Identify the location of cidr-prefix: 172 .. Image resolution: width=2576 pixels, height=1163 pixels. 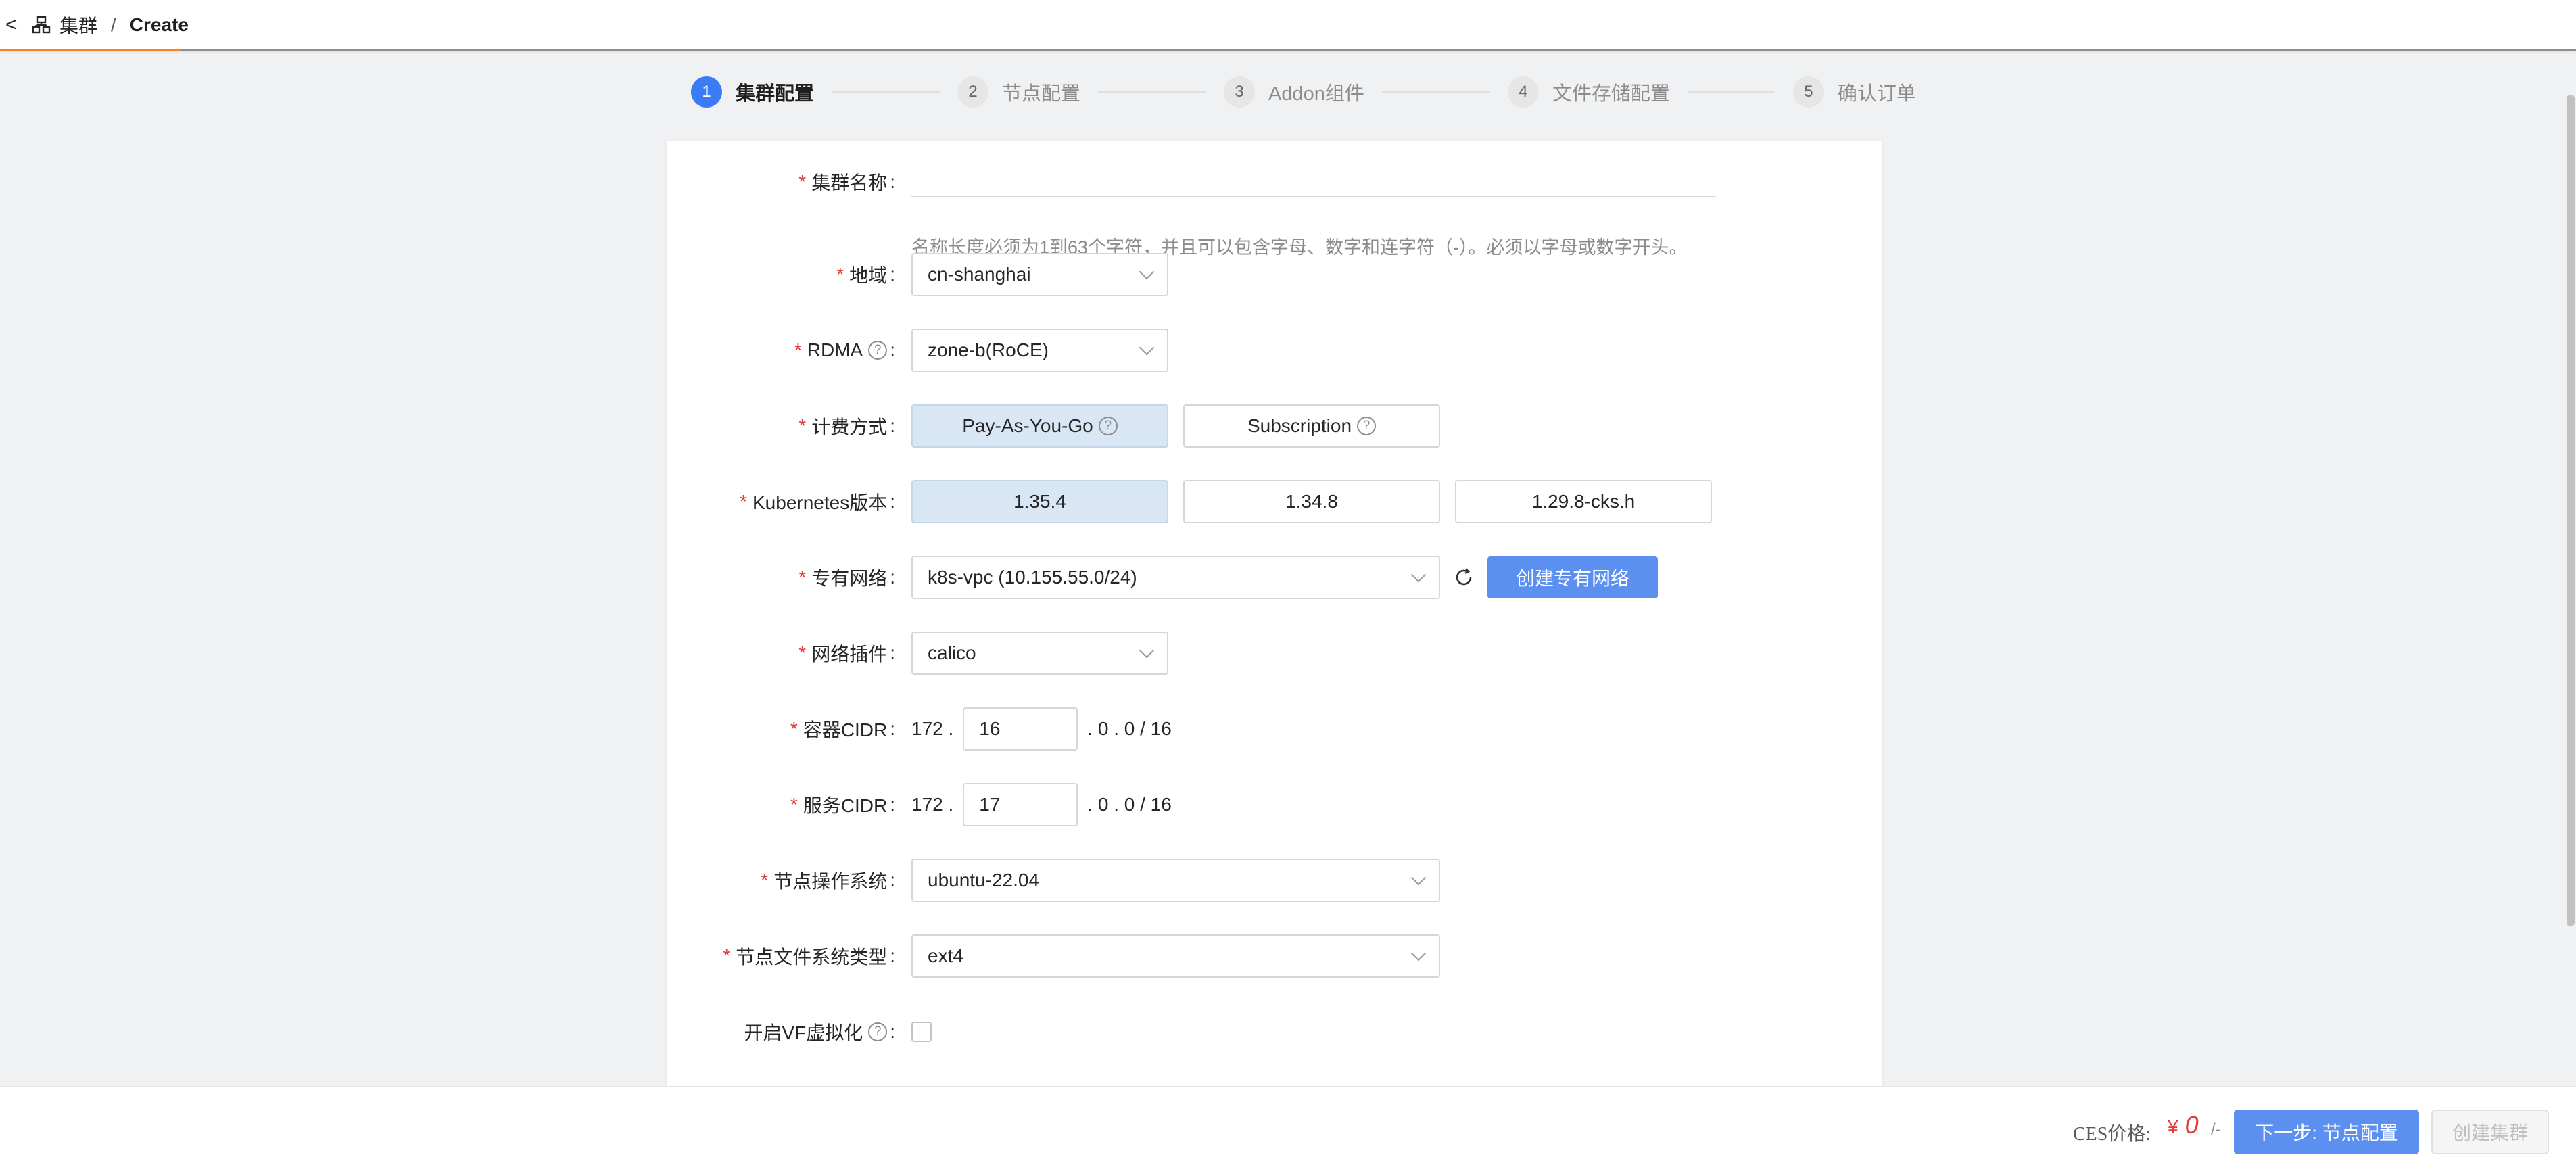
(932, 804).